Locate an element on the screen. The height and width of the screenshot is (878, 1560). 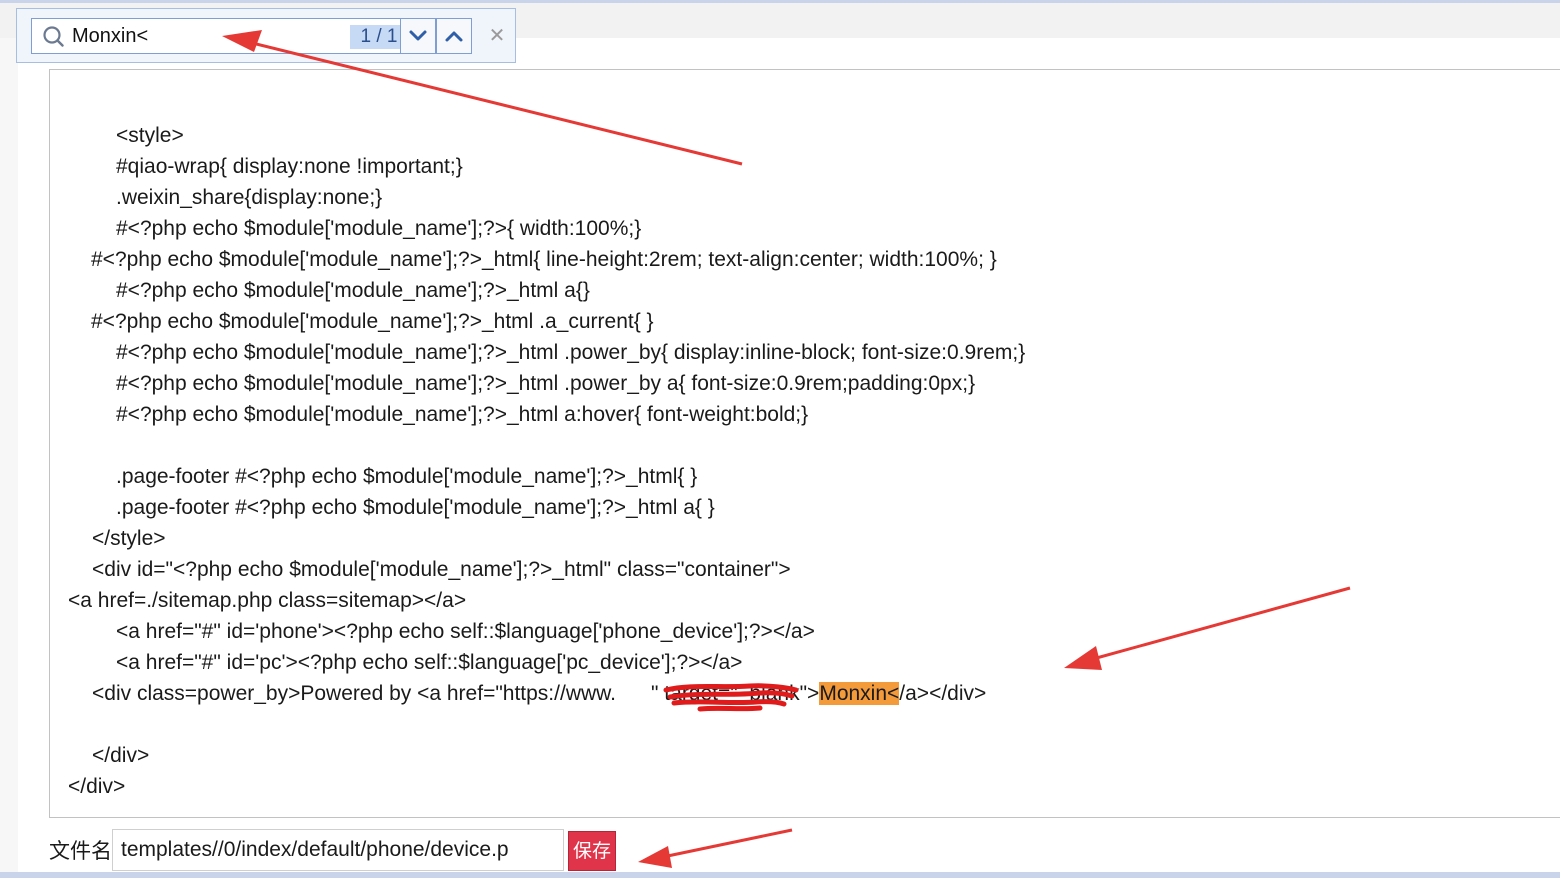
previous-match-button is located at coordinates (454, 36).